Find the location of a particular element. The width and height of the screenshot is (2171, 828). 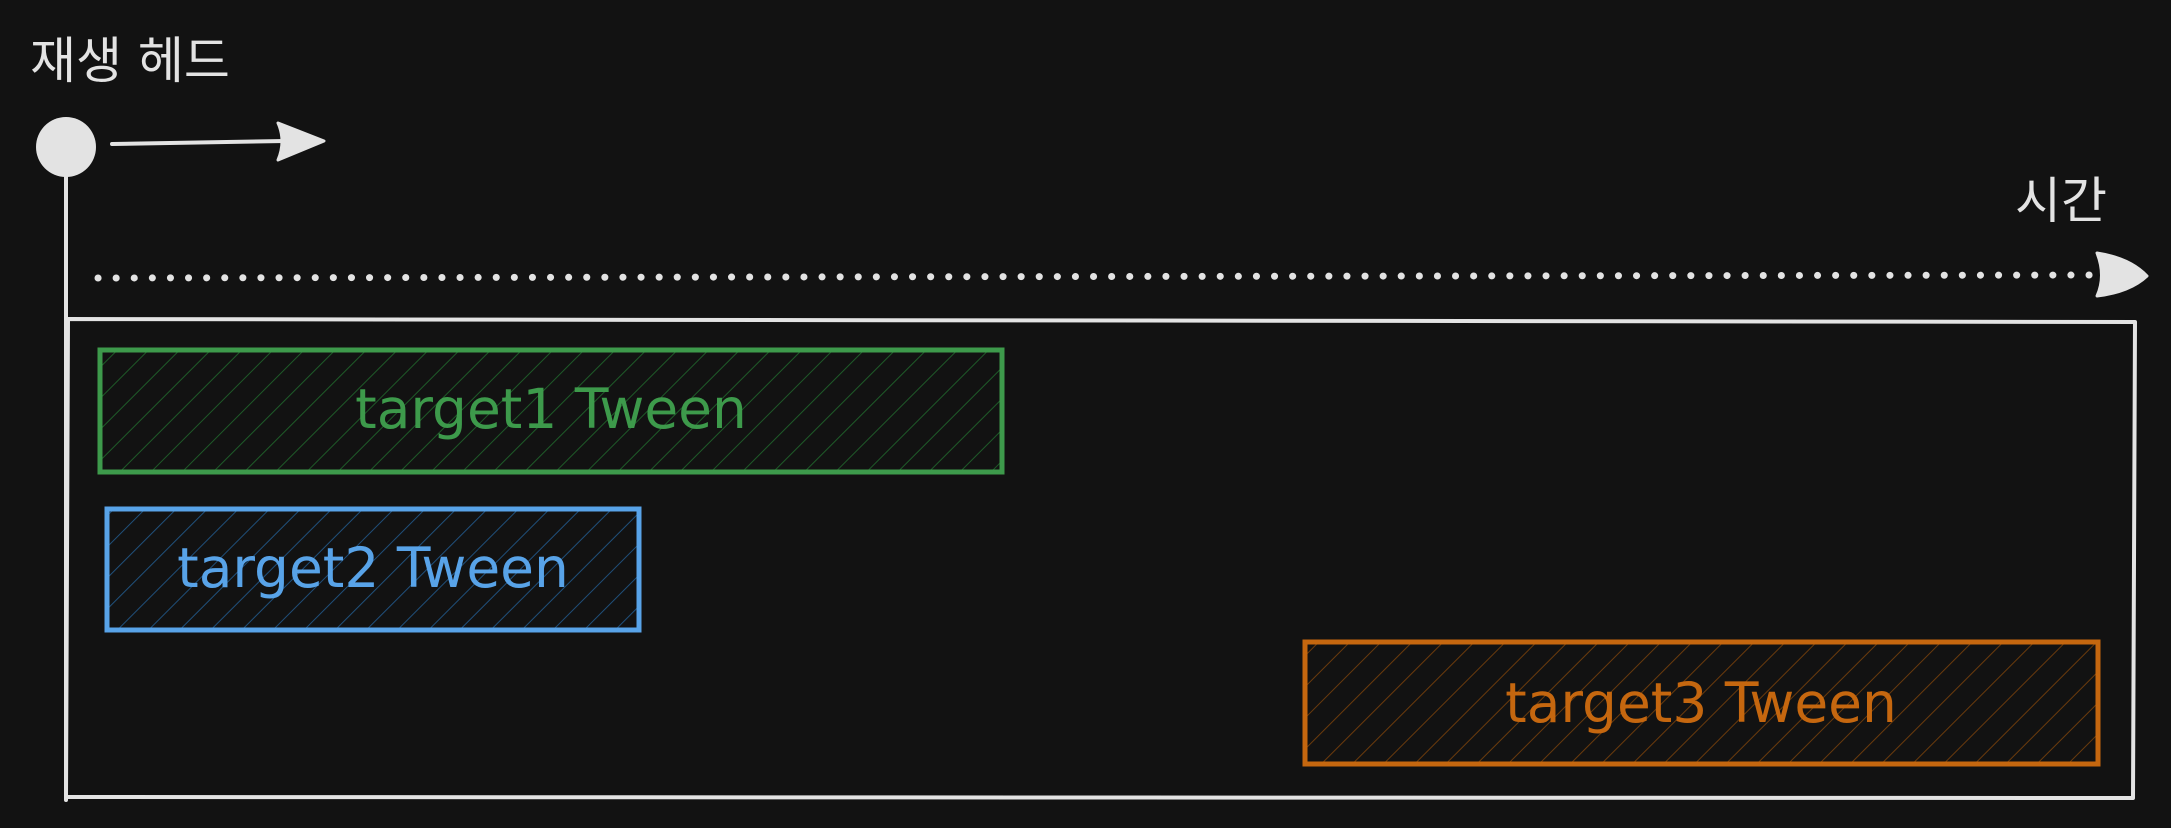

tween-bar-target3: target3 Tween is located at coordinates (1701, 703).